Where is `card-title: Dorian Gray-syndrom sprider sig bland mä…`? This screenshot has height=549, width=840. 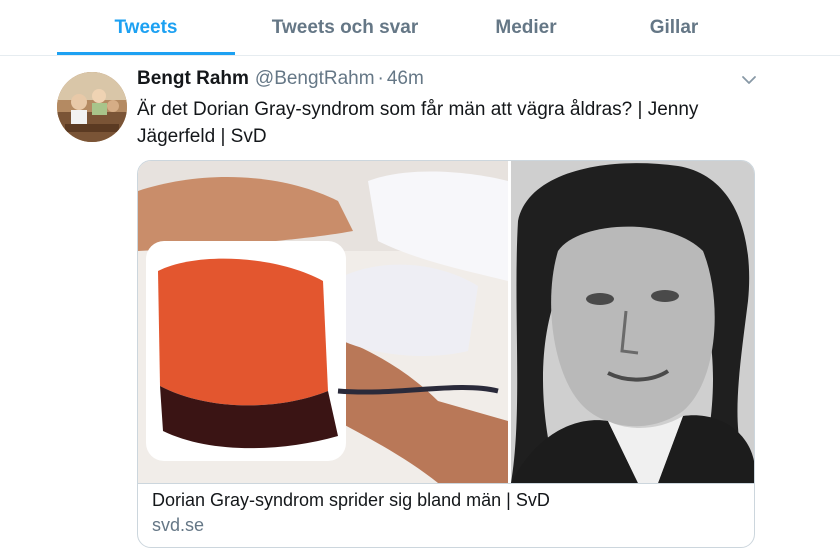 card-title: Dorian Gray-syndrom sprider sig bland mä… is located at coordinates (447, 500).